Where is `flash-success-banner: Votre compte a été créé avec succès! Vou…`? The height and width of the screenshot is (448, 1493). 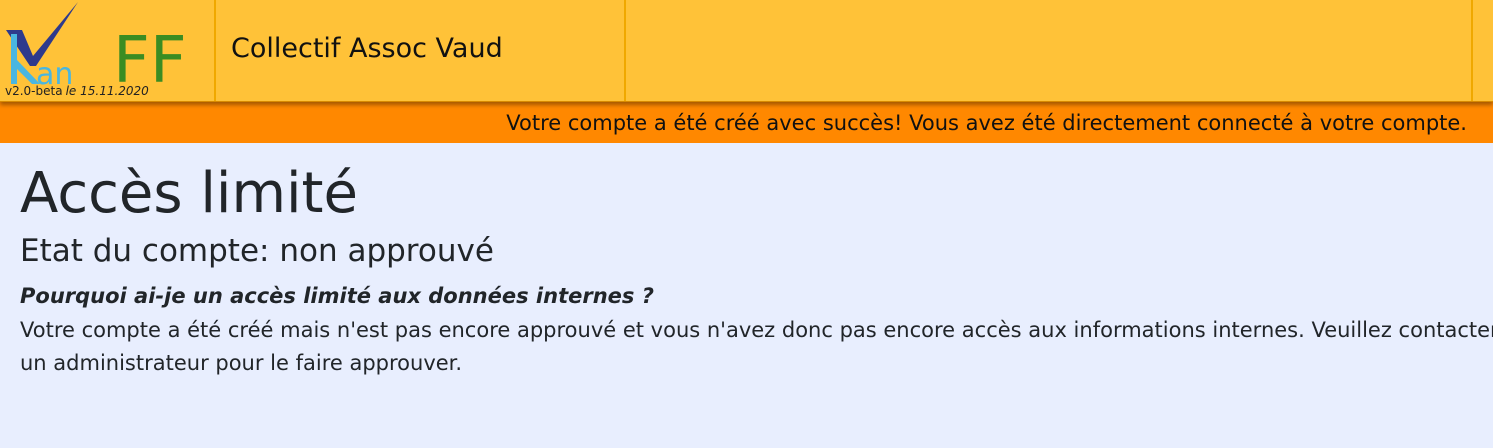
flash-success-banner: Votre compte a été créé avec succès! Vou… is located at coordinates (746, 122).